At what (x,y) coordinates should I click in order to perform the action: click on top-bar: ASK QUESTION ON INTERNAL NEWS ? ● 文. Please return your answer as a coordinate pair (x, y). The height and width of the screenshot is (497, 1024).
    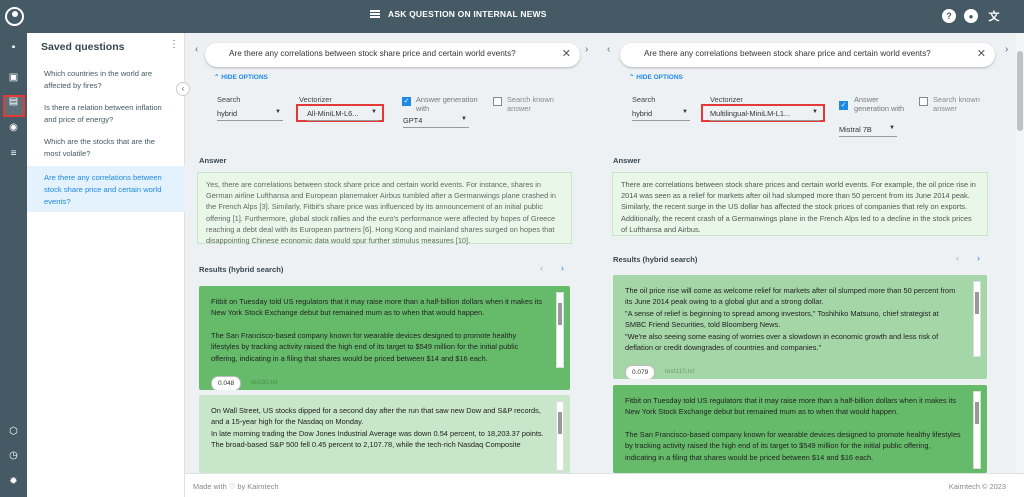
    Looking at the image, I should click on (512, 16).